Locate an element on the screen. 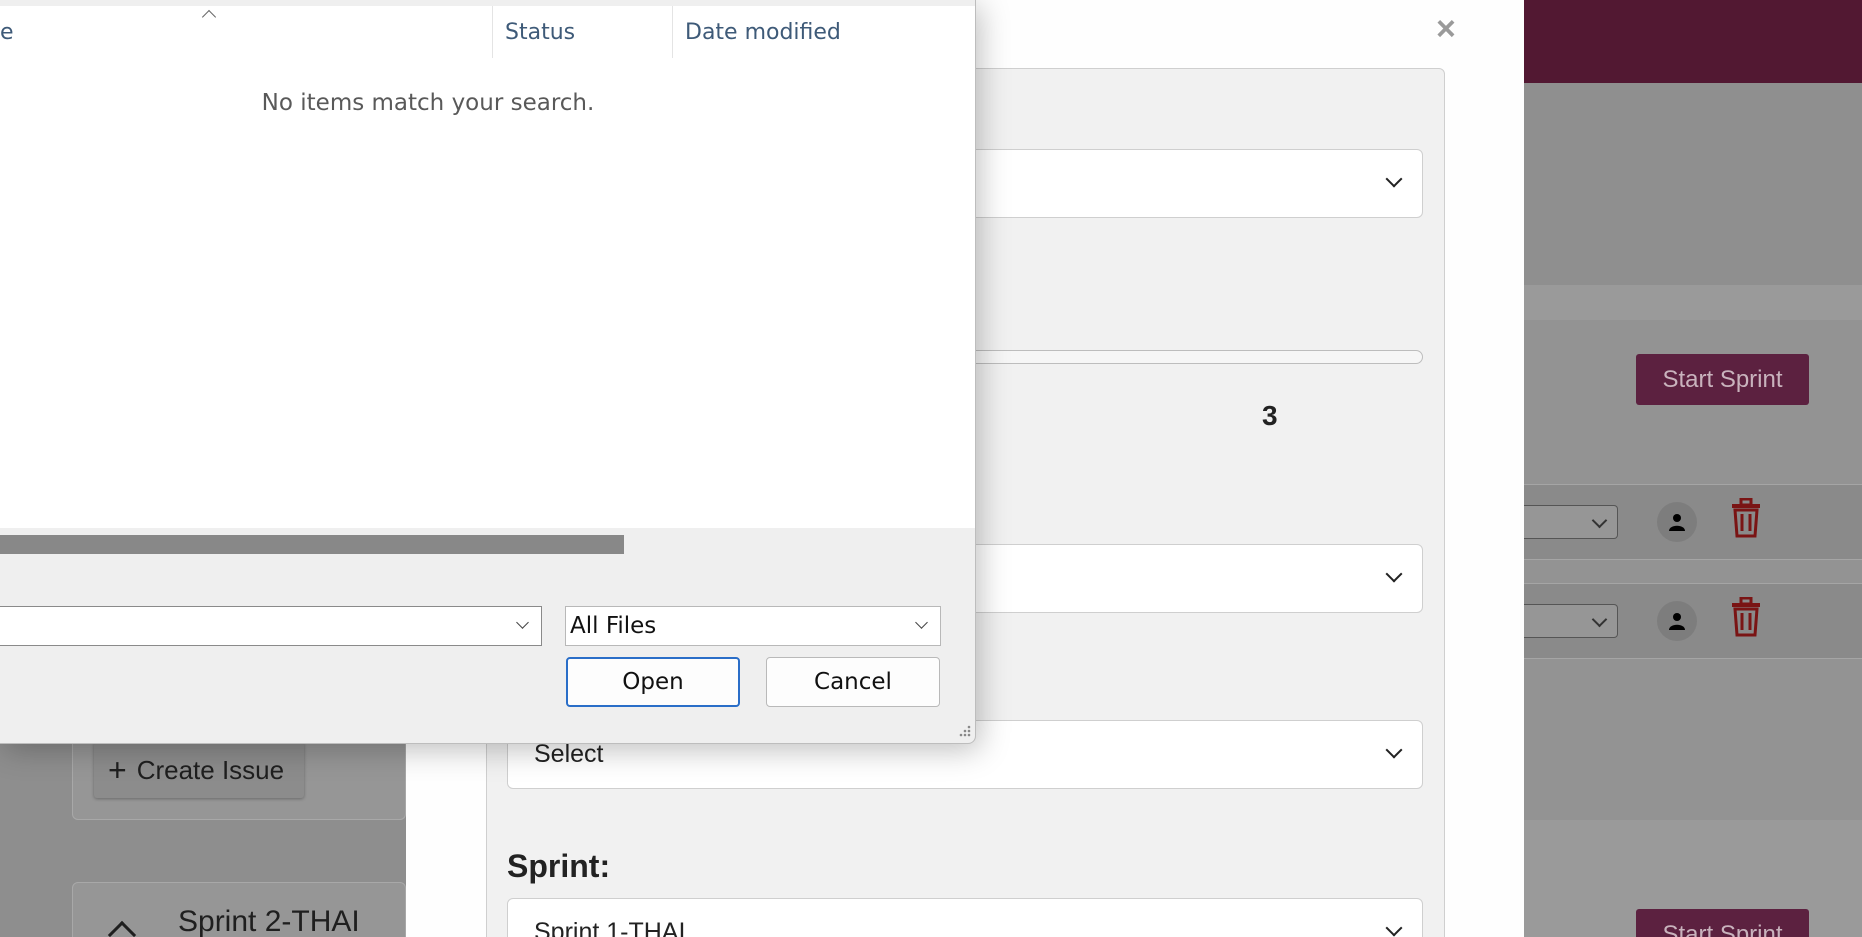 The height and width of the screenshot is (937, 1862). column-header-name: e is located at coordinates (7, 32).